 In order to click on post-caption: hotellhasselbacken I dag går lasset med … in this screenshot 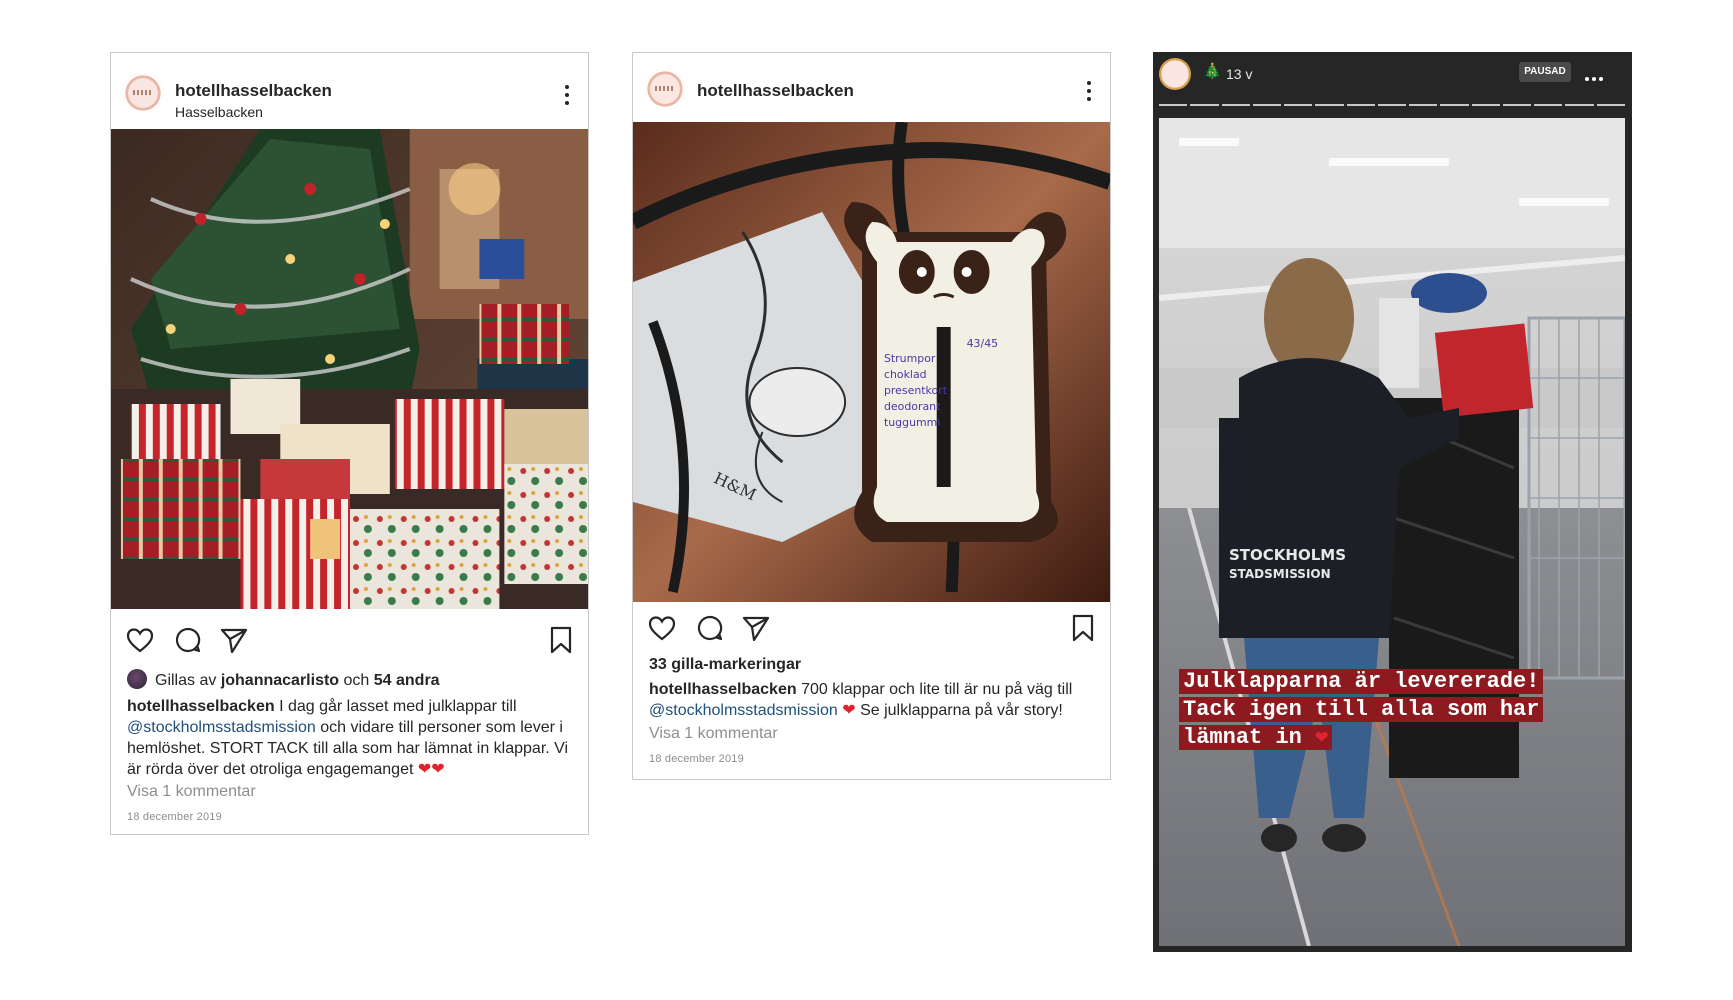, I will do `click(350, 738)`.